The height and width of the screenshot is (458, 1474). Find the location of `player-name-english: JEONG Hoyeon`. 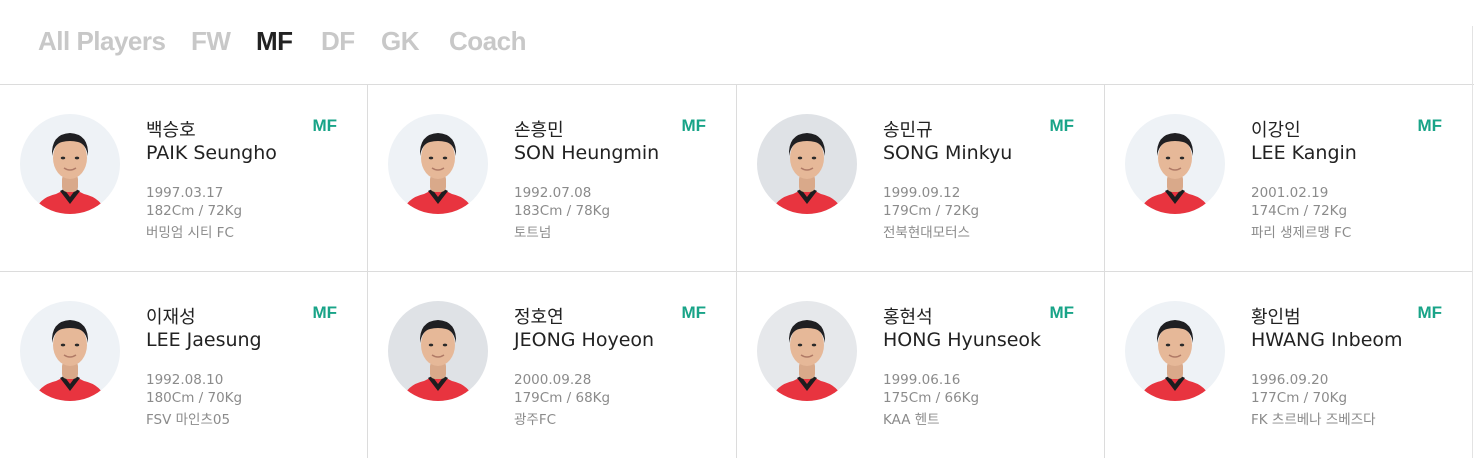

player-name-english: JEONG Hoyeon is located at coordinates (584, 340).